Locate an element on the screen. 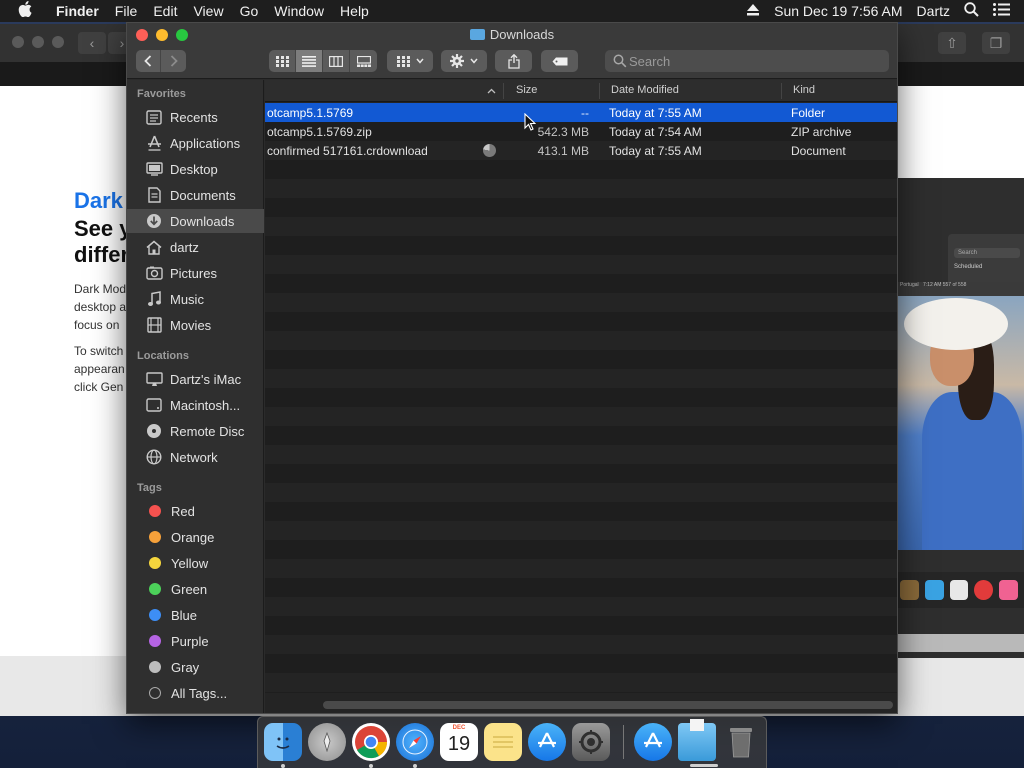  app-menu-finder: Finder is located at coordinates (77, 11).